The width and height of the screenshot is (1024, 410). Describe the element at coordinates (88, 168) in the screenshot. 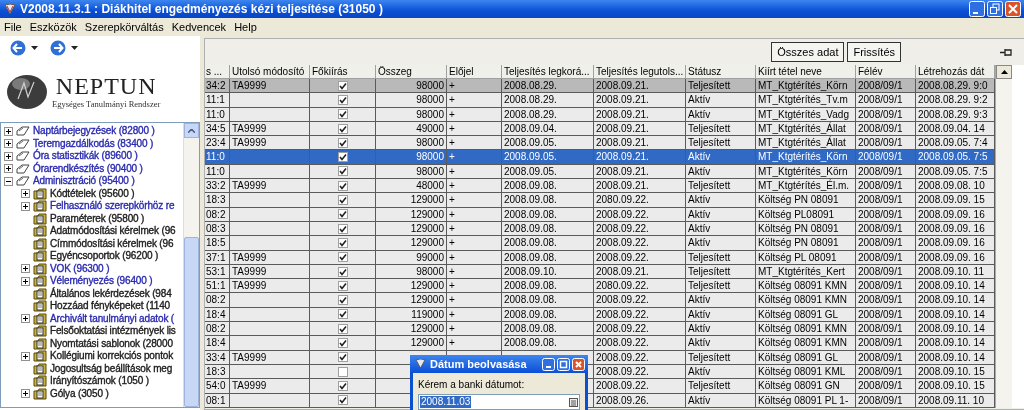

I see `tree-item: Órarendkészítés (90400 )` at that location.